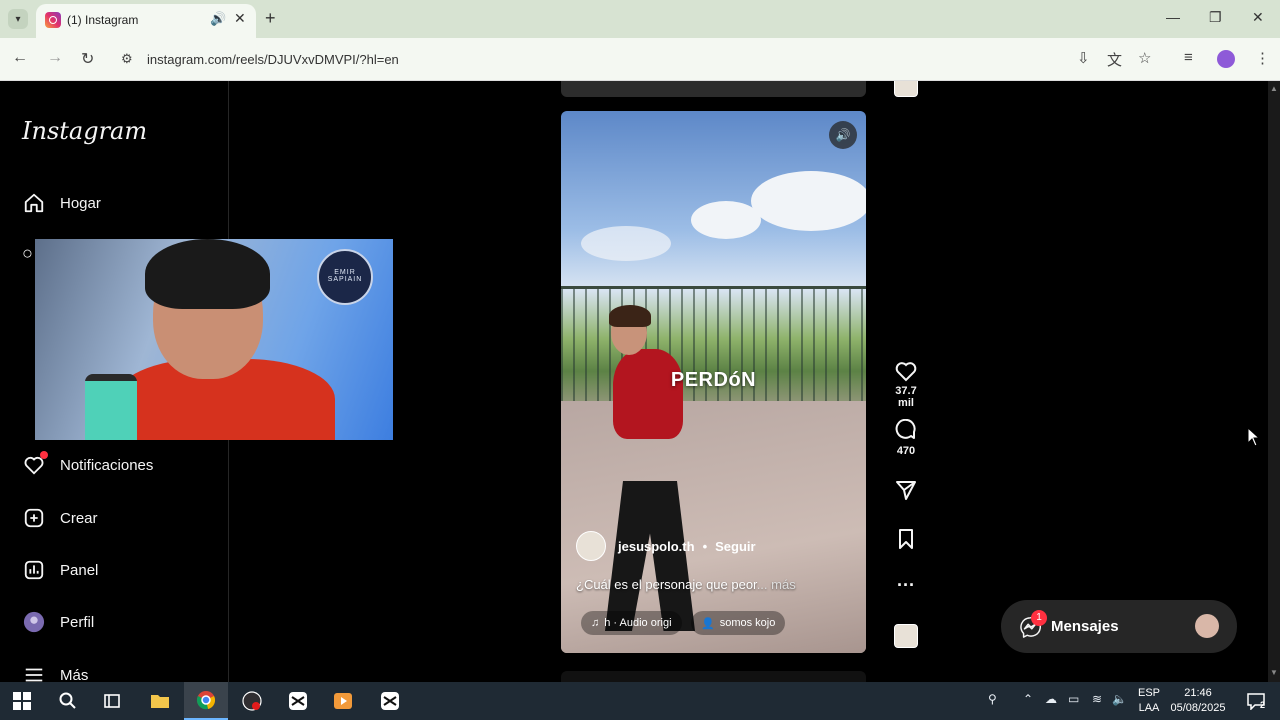  What do you see at coordinates (648, 394) in the screenshot?
I see `walker-hoodie` at bounding box center [648, 394].